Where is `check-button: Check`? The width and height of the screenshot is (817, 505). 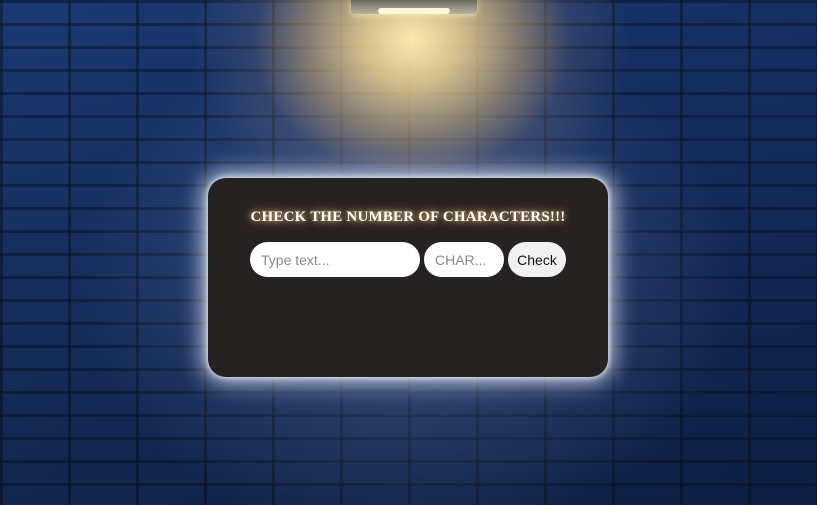 check-button: Check is located at coordinates (537, 259).